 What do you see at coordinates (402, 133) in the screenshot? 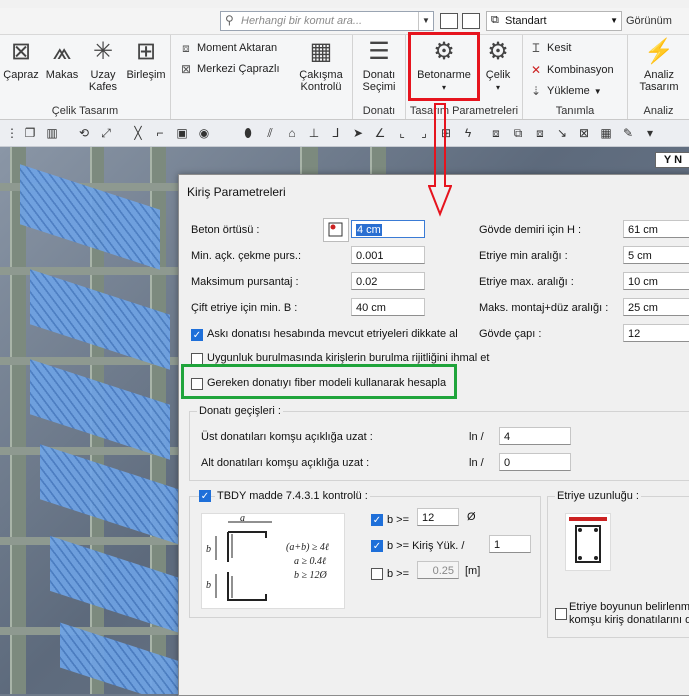
I see `chart-icon: ⌞` at bounding box center [402, 133].